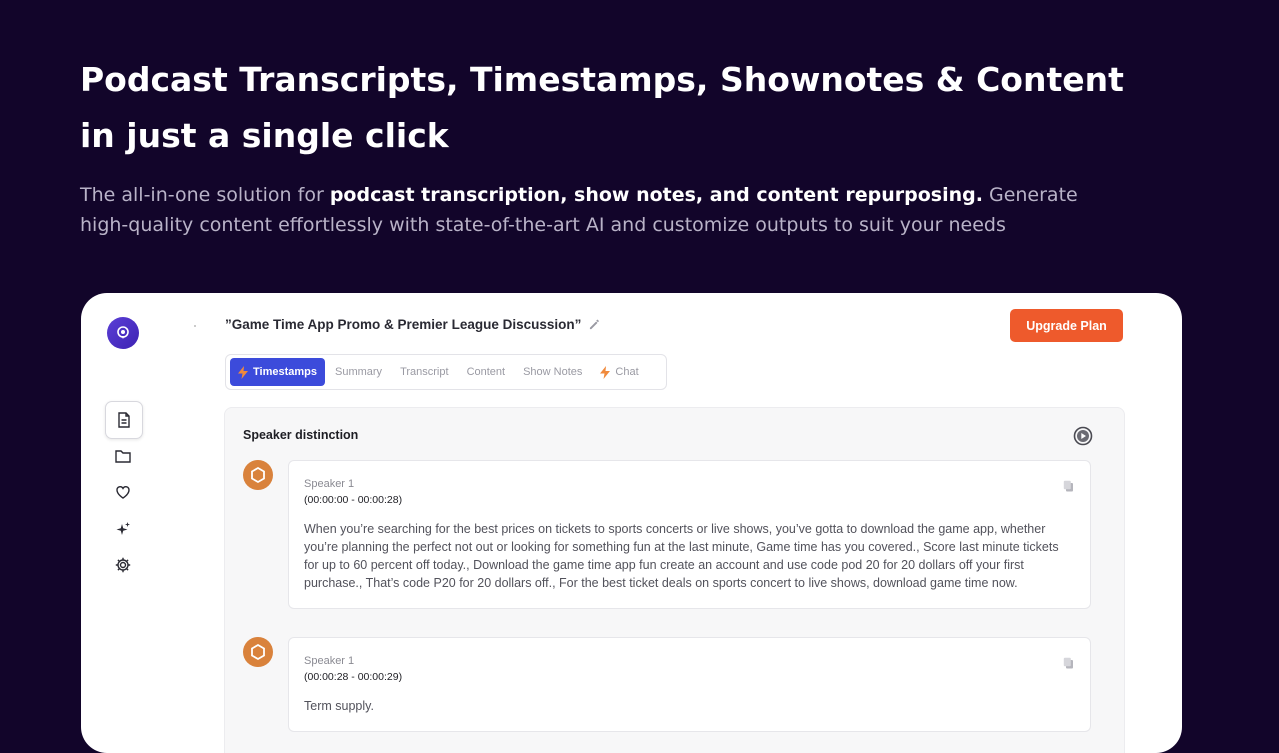  I want to click on document-icon, so click(124, 420).